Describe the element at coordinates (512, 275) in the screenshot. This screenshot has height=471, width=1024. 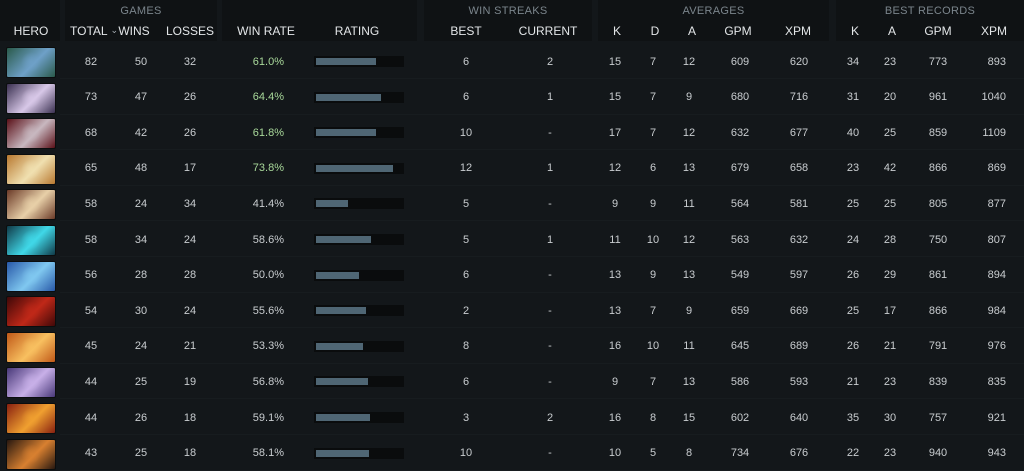
I see `table-row: 56 28 28 50.0% 6 - 13 9 13 549 597 26 29 861 894` at that location.